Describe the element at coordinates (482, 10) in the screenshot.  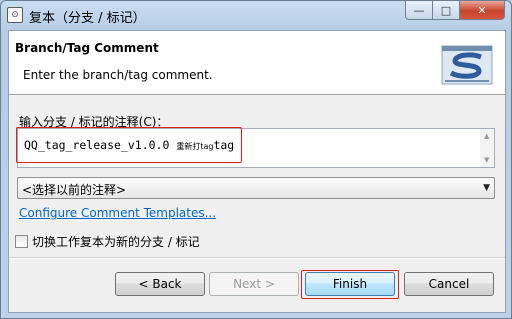
I see `close-button: ✕` at that location.